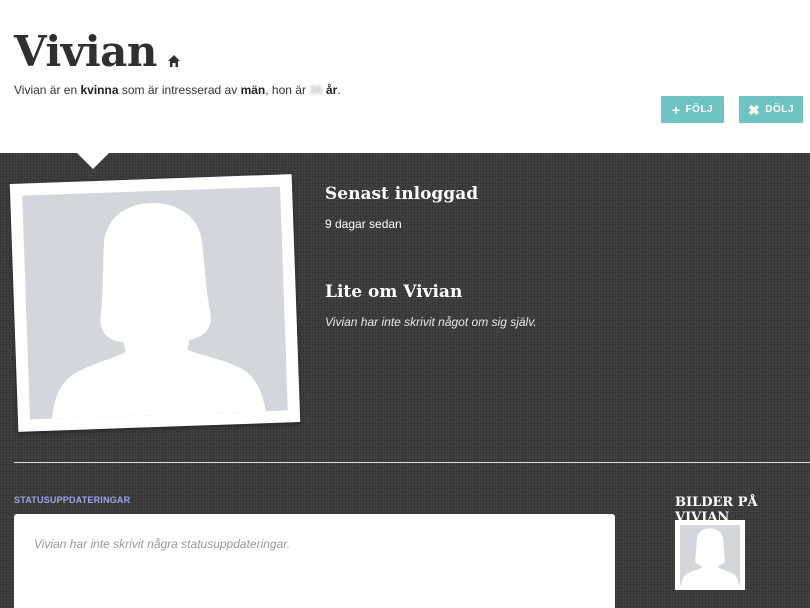 This screenshot has width=810, height=608. Describe the element at coordinates (85, 51) in the screenshot. I see `profile-name: Vivian` at that location.